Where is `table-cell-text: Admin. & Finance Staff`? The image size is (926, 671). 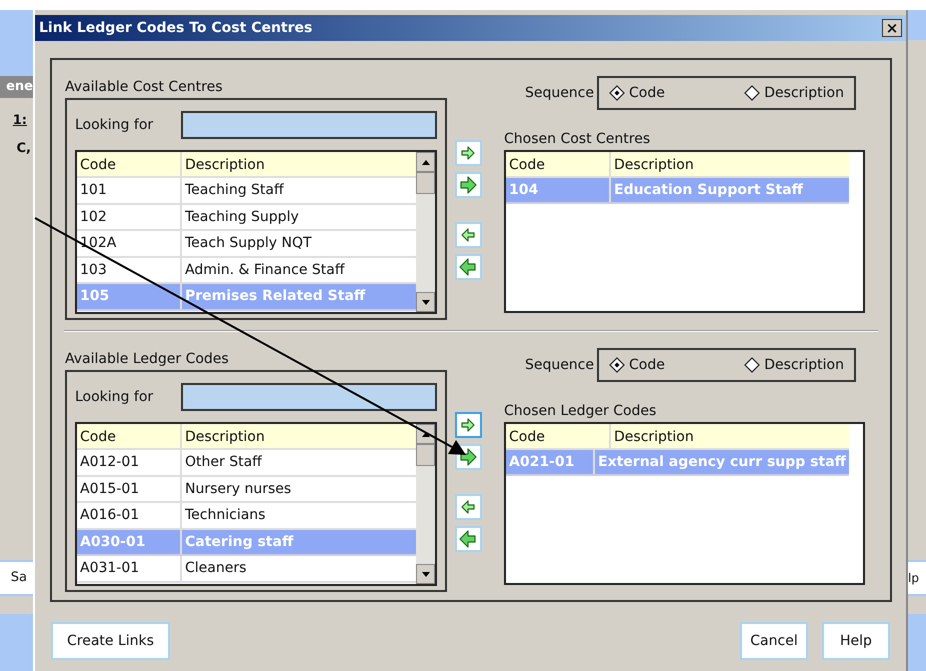
table-cell-text: Admin. & Finance Staff is located at coordinates (265, 270).